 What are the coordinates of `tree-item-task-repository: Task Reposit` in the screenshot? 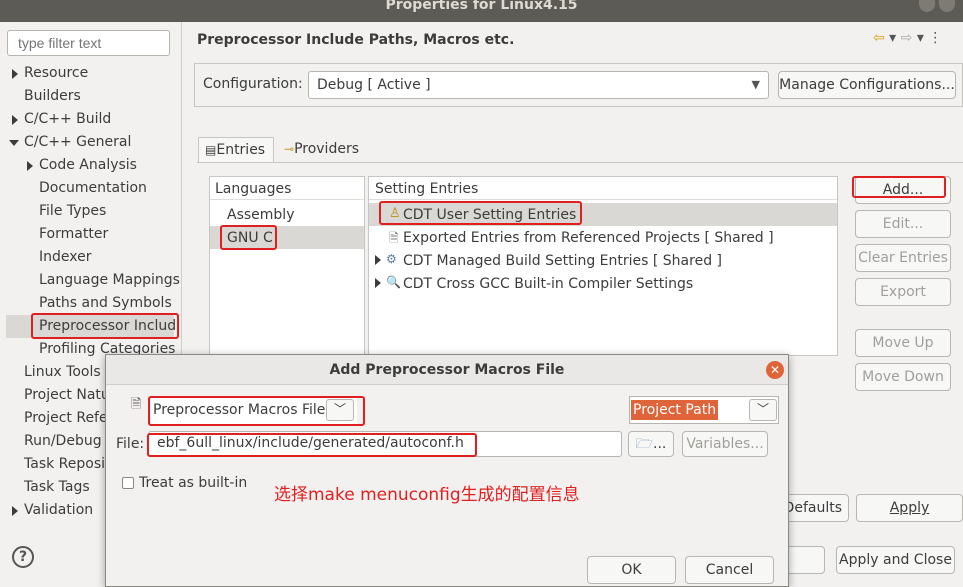 It's located at (67, 464).